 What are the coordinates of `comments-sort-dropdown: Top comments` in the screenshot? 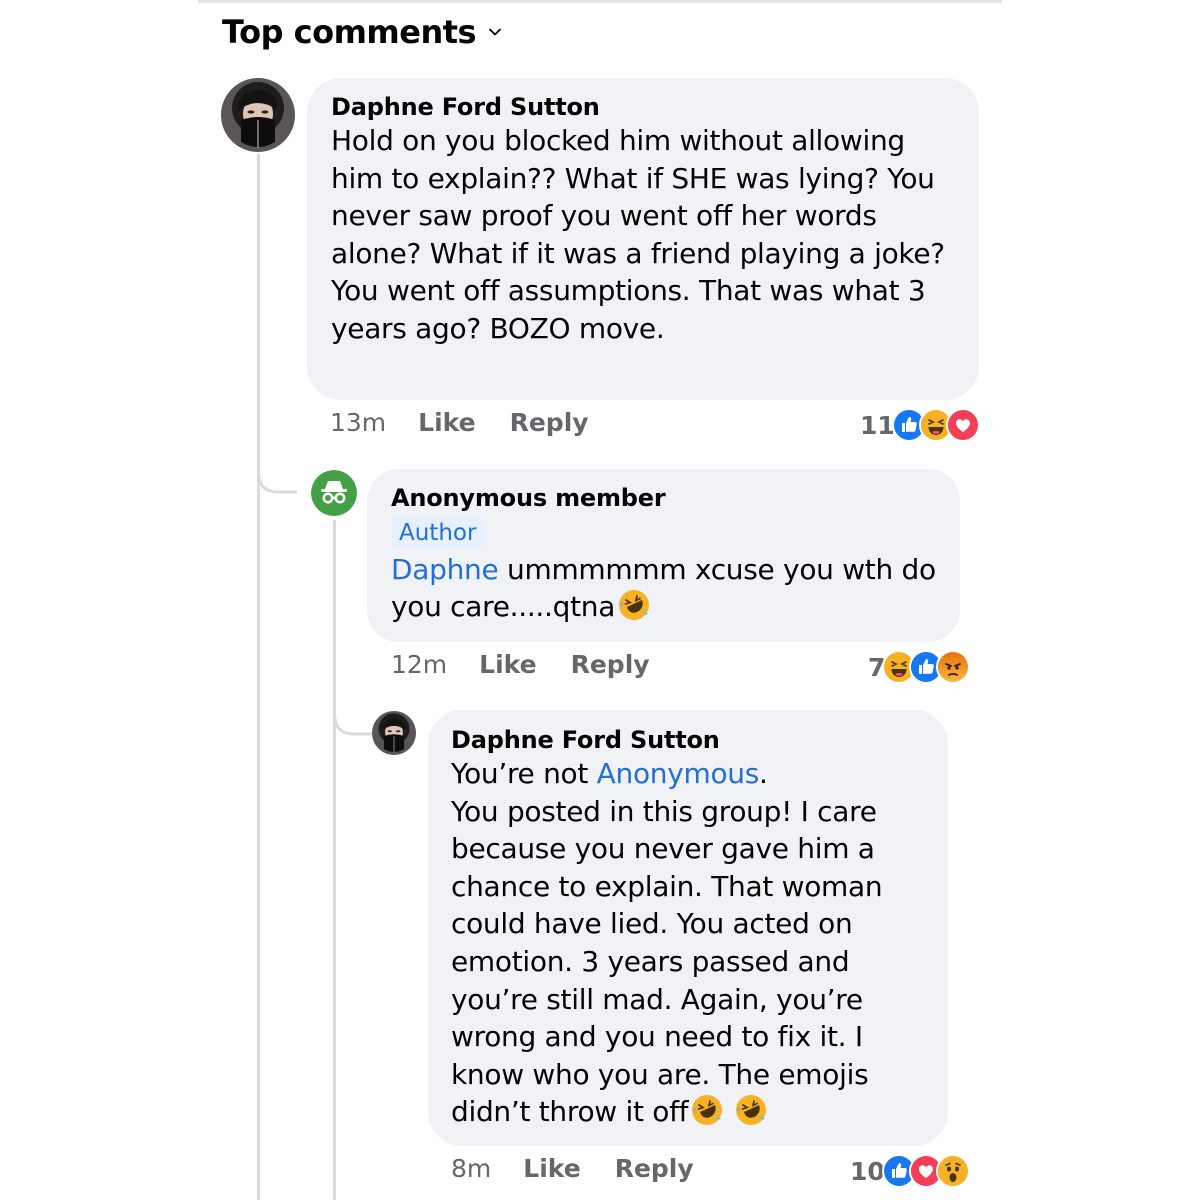 It's located at (362, 32).